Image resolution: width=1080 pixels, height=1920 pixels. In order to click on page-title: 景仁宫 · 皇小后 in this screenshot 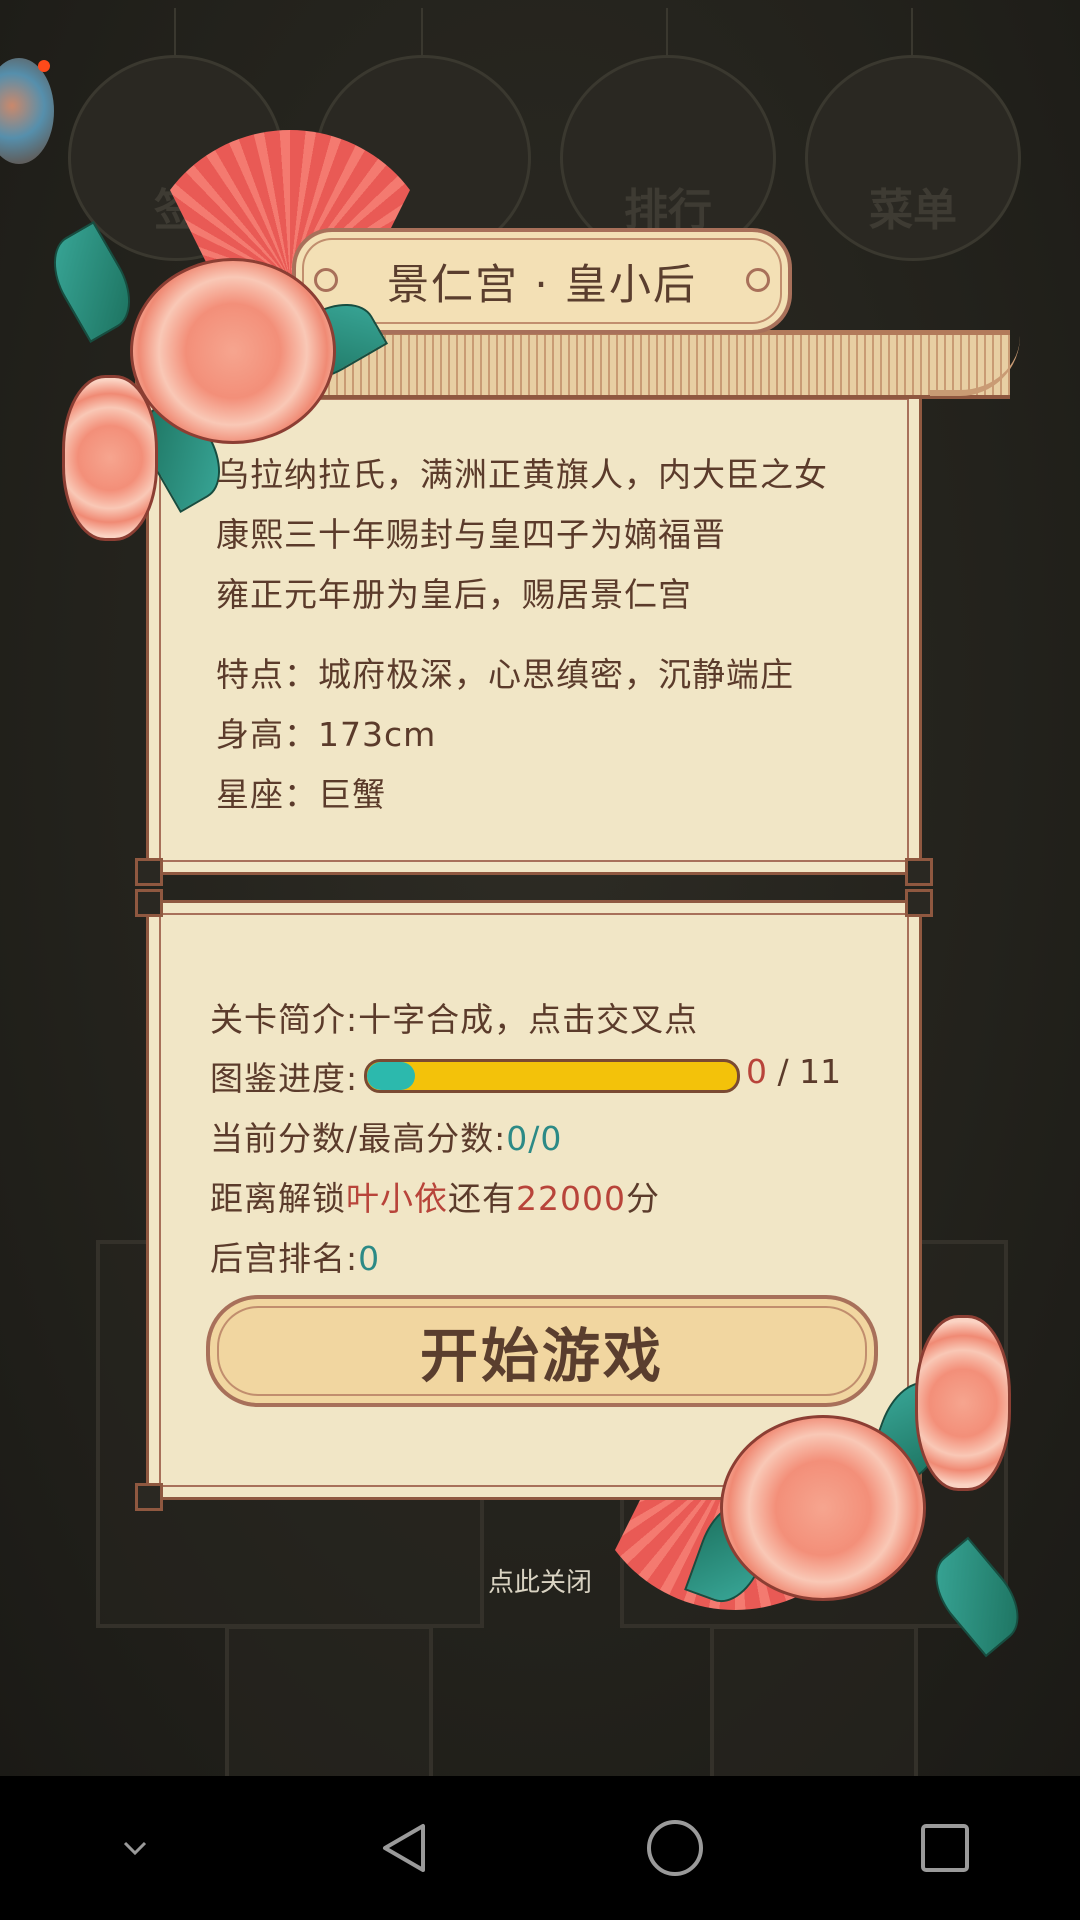, I will do `click(542, 284)`.